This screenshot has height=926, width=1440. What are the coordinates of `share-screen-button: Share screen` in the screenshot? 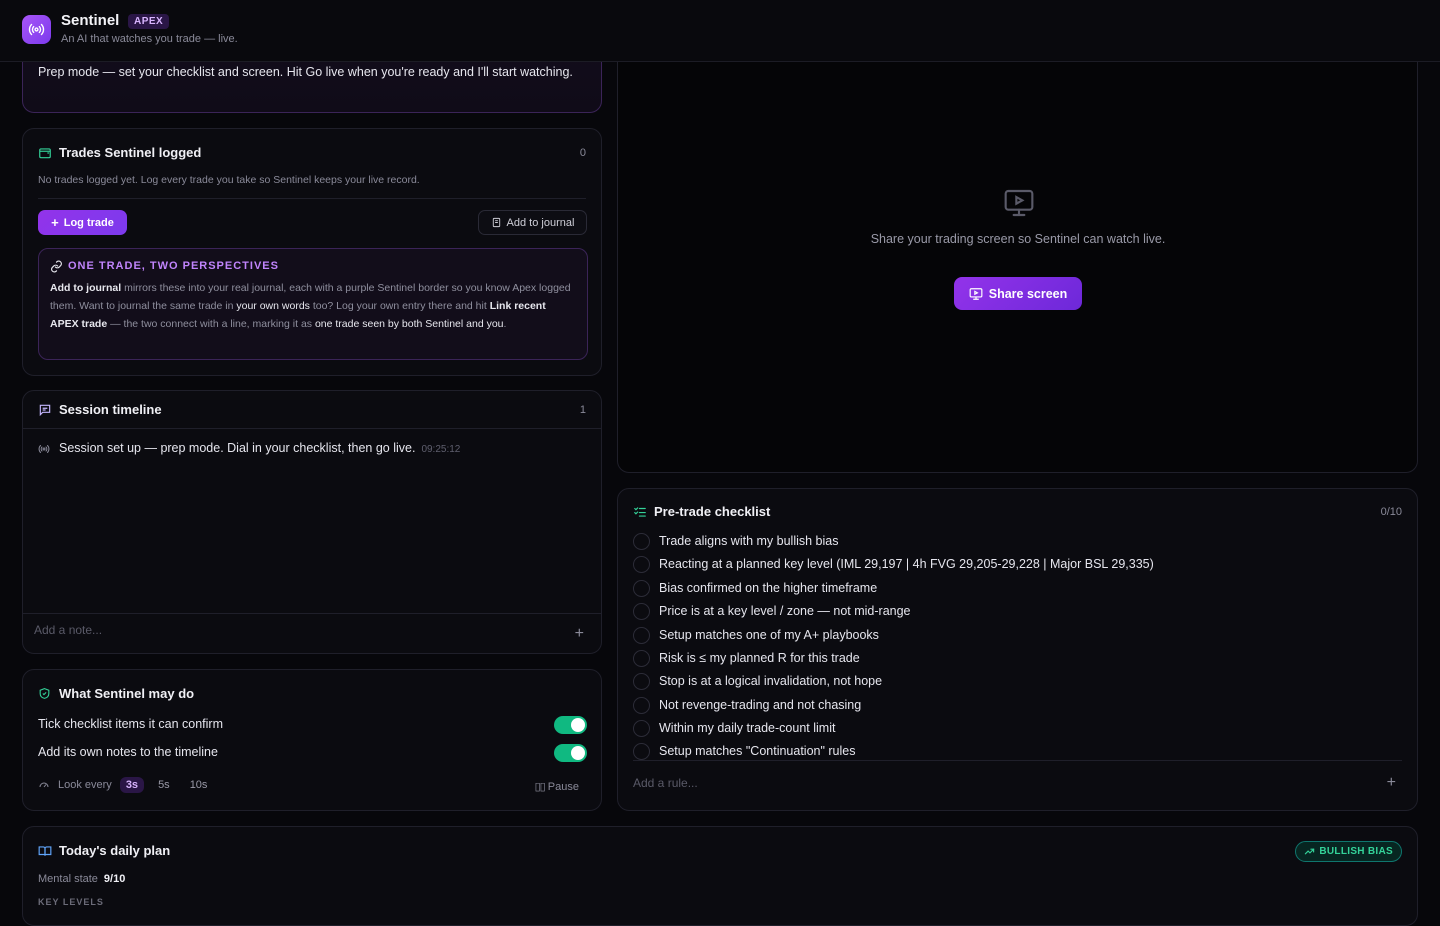 It's located at (1018, 293).